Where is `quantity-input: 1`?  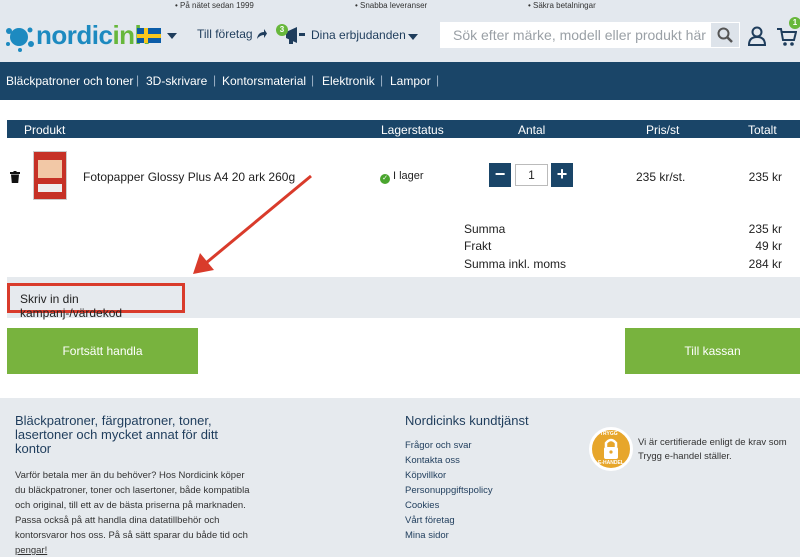 quantity-input: 1 is located at coordinates (531, 175).